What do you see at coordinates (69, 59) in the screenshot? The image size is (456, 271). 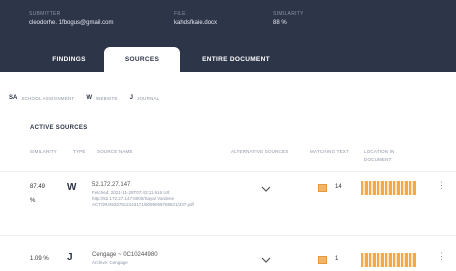 I see `tab-findings: FINDINGS` at bounding box center [69, 59].